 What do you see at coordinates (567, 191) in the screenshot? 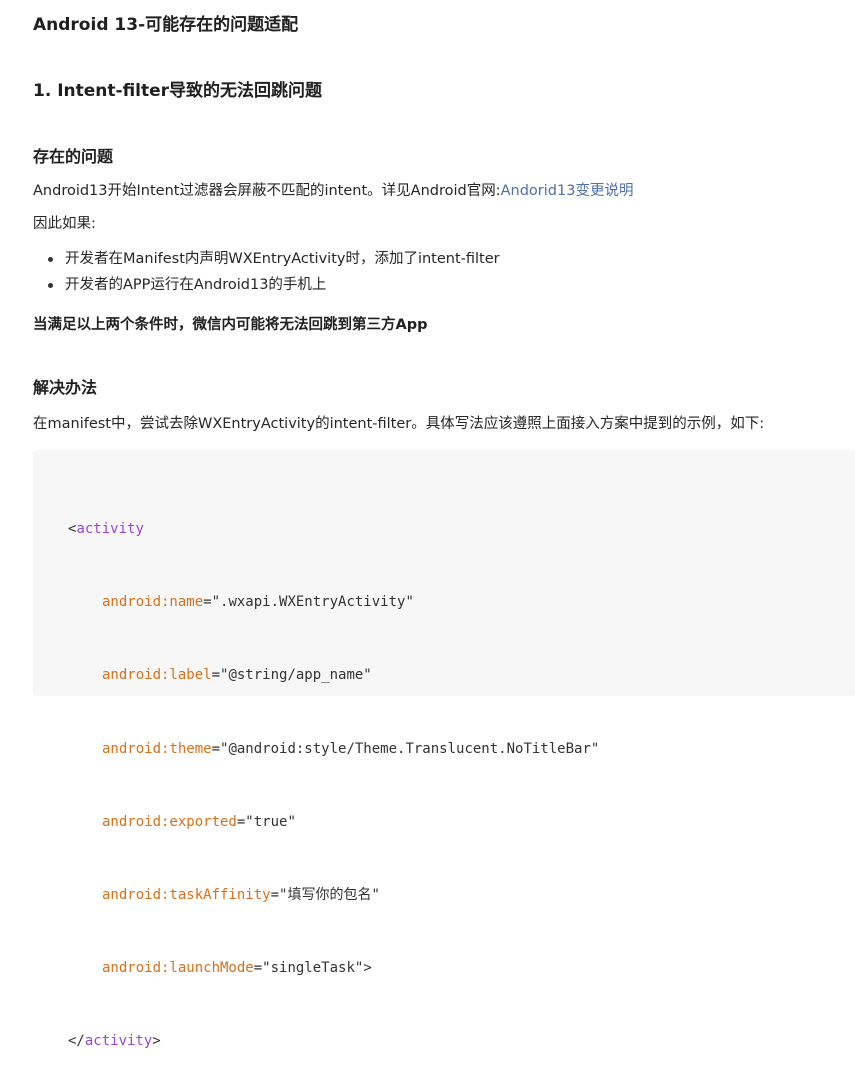
I see `android13-changes-link: Andorid13变更说明` at bounding box center [567, 191].